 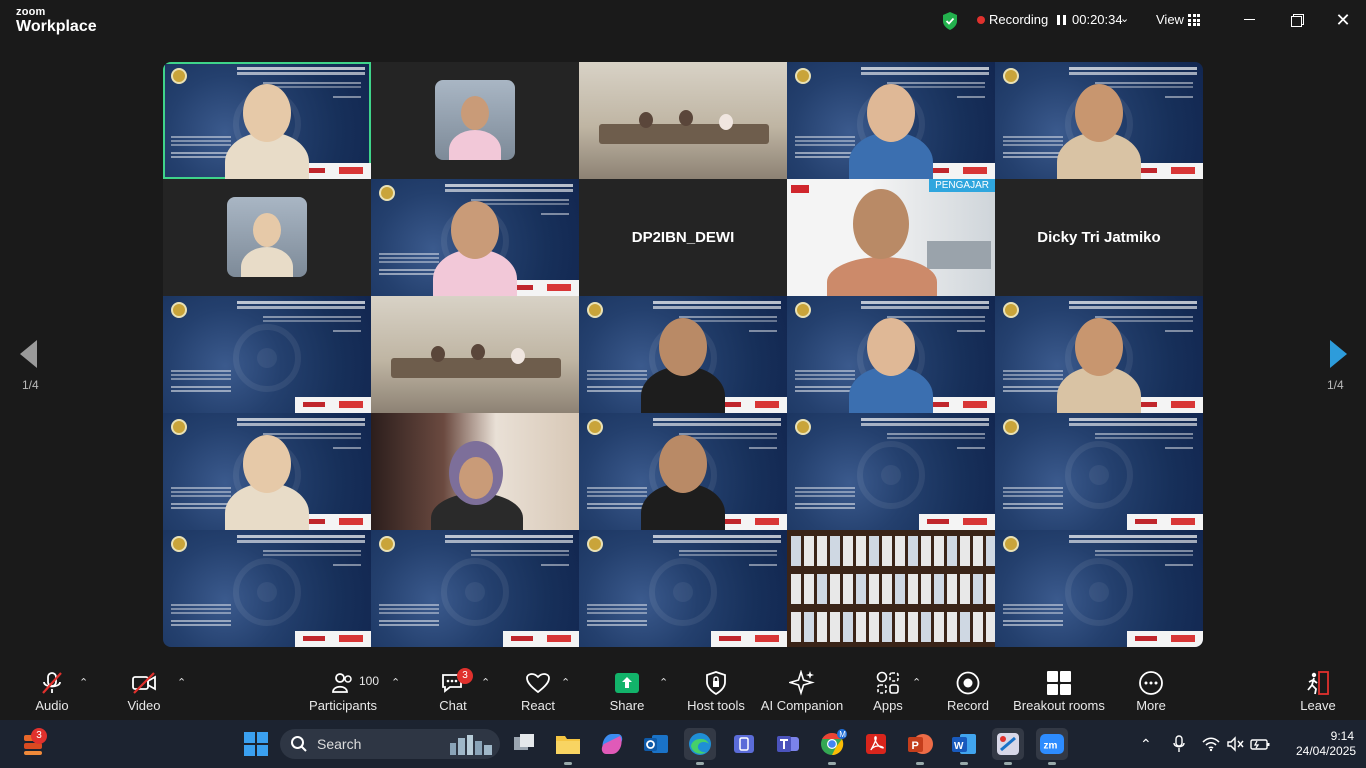 What do you see at coordinates (390, 744) in the screenshot?
I see `taskbar-search: Search` at bounding box center [390, 744].